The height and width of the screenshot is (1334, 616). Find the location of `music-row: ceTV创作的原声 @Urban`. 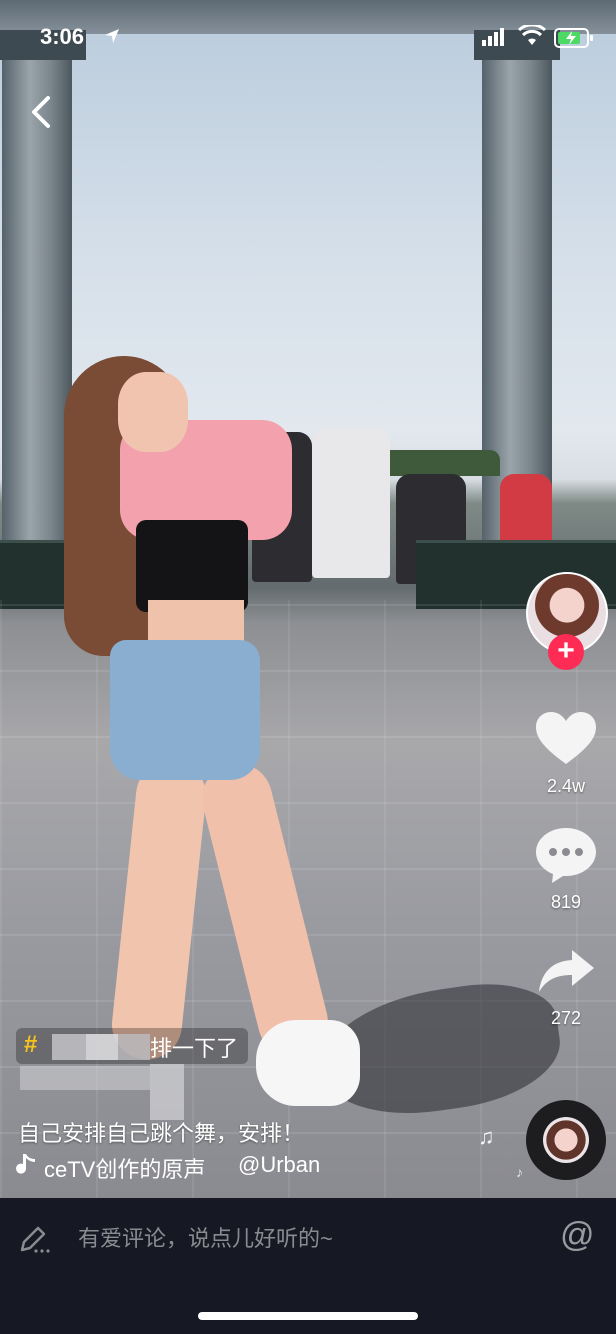

music-row: ceTV创作的原声 @Urban is located at coordinates (181, 1165).